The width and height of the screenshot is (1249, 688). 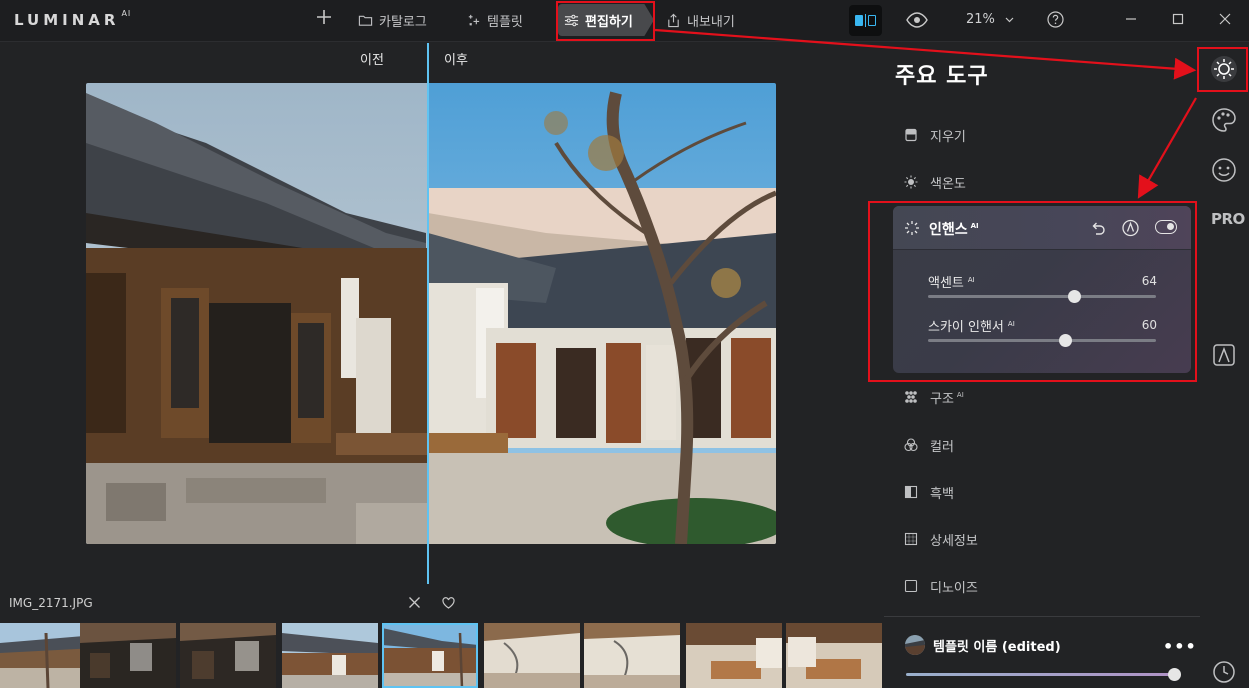 What do you see at coordinates (673, 20) in the screenshot?
I see `share-icon` at bounding box center [673, 20].